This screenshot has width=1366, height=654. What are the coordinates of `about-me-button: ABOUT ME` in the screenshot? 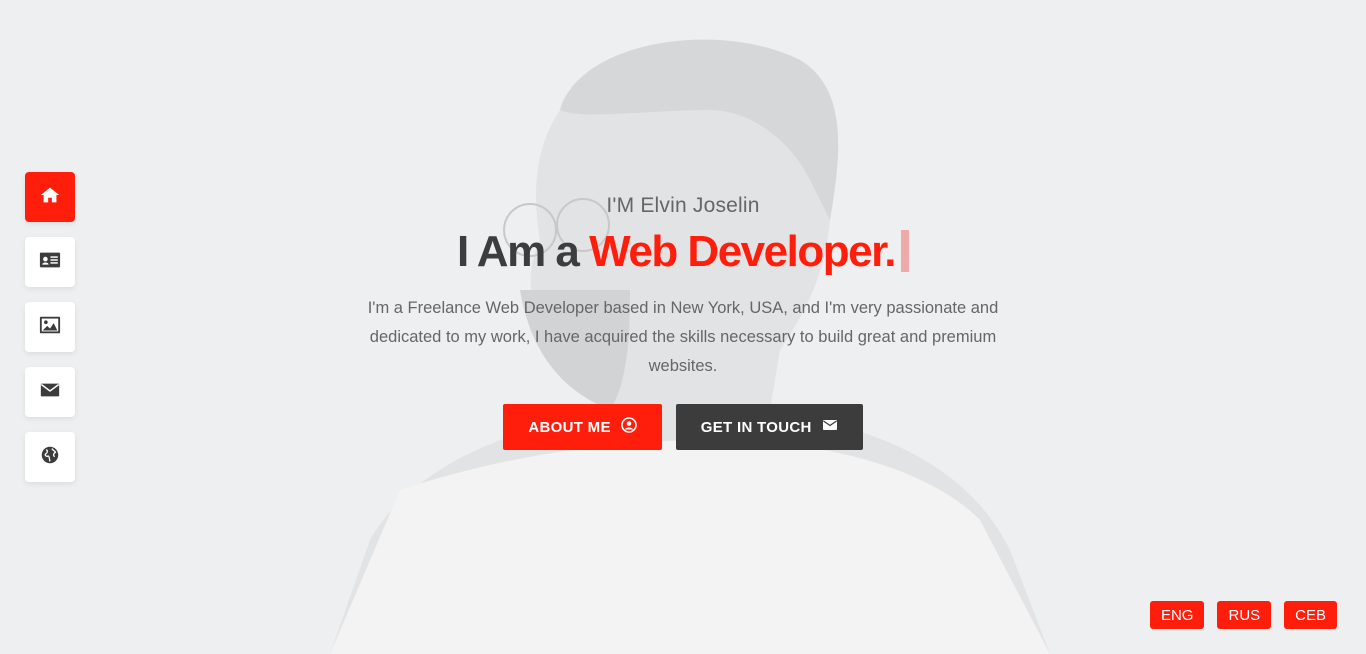 It's located at (582, 427).